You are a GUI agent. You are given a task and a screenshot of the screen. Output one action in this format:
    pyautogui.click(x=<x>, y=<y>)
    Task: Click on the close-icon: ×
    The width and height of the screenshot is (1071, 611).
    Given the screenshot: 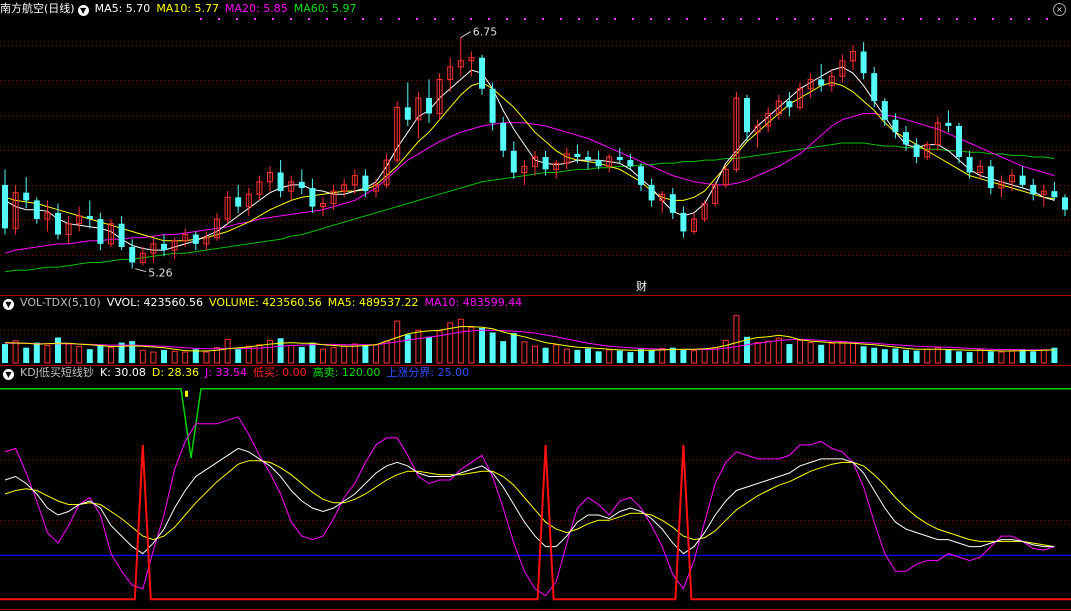 What is the action you would take?
    pyautogui.click(x=1059, y=9)
    